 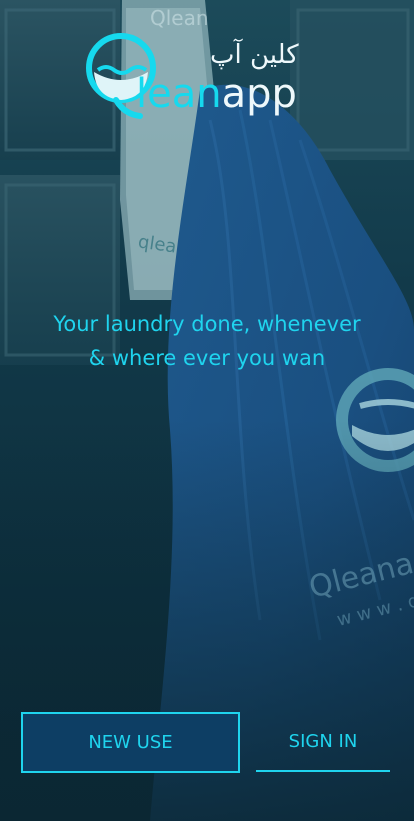 What do you see at coordinates (323, 743) in the screenshot?
I see `sign-in-button: SIGN IN` at bounding box center [323, 743].